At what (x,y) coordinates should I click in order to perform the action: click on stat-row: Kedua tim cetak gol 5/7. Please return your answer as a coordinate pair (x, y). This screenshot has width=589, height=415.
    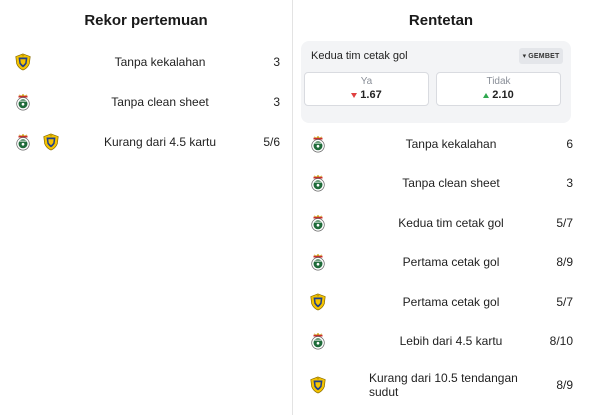
    Looking at the image, I should click on (441, 223).